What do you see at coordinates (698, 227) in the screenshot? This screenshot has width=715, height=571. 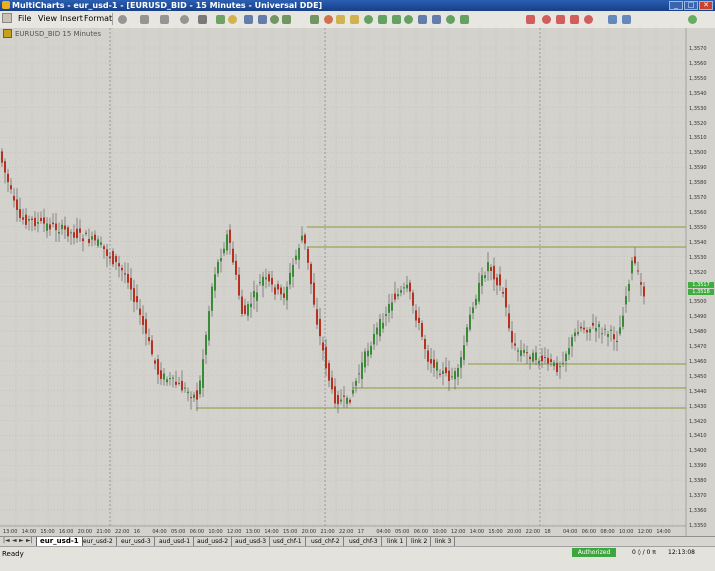 I see `price-tick-label: 1,3550` at bounding box center [698, 227].